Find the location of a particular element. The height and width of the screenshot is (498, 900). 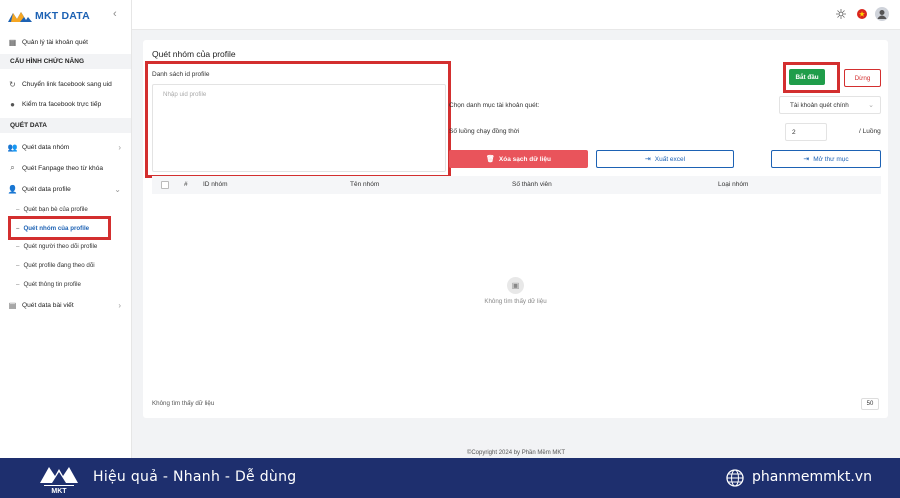

column-header: Tên nhóm is located at coordinates (364, 184).